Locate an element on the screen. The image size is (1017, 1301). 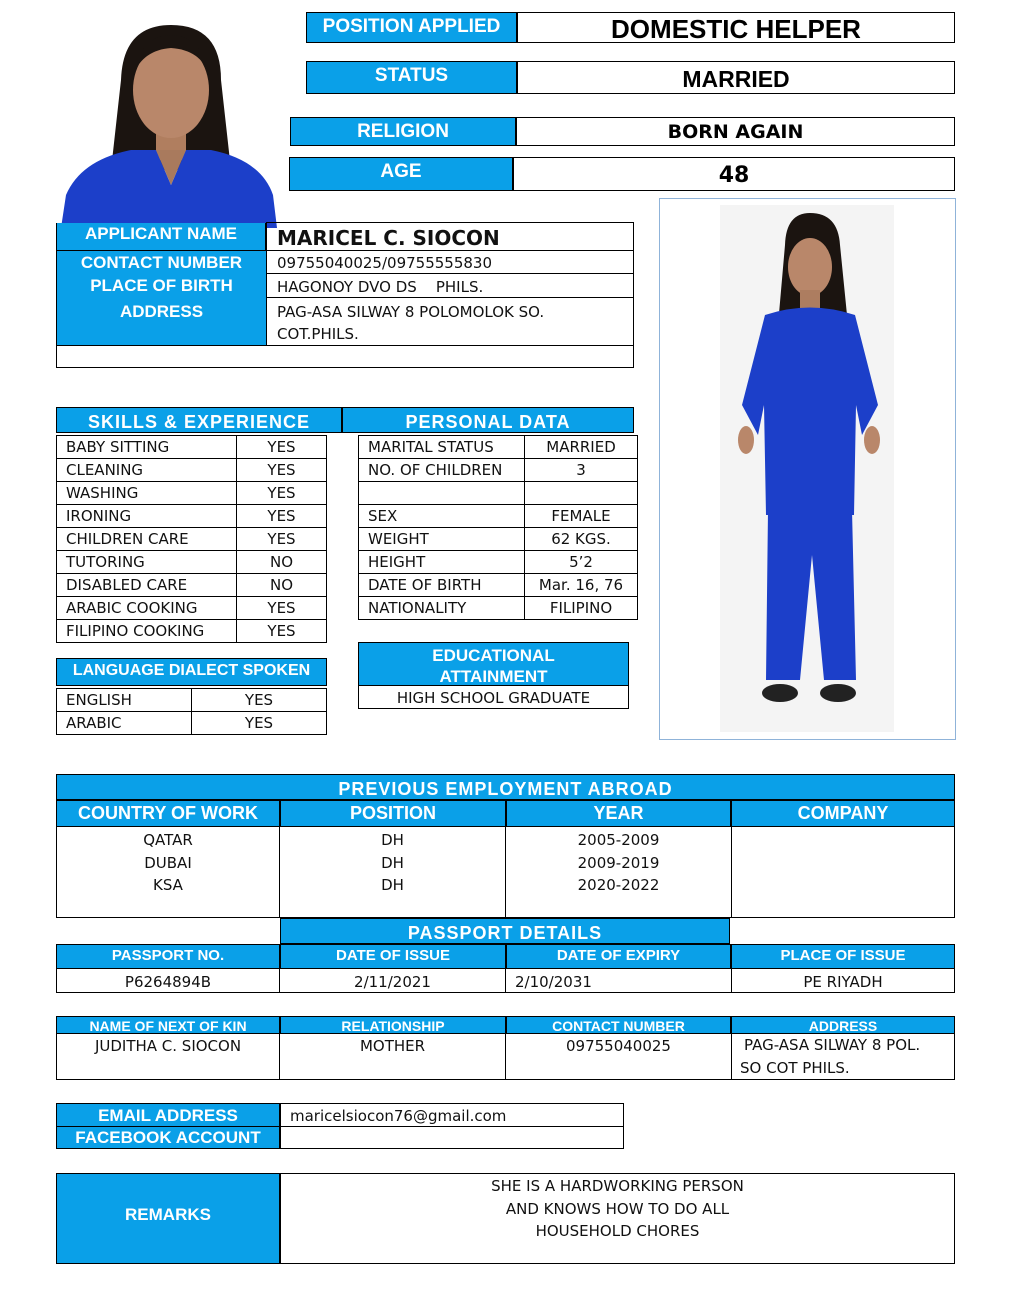
personal-value: 5’2 is located at coordinates (581, 562).